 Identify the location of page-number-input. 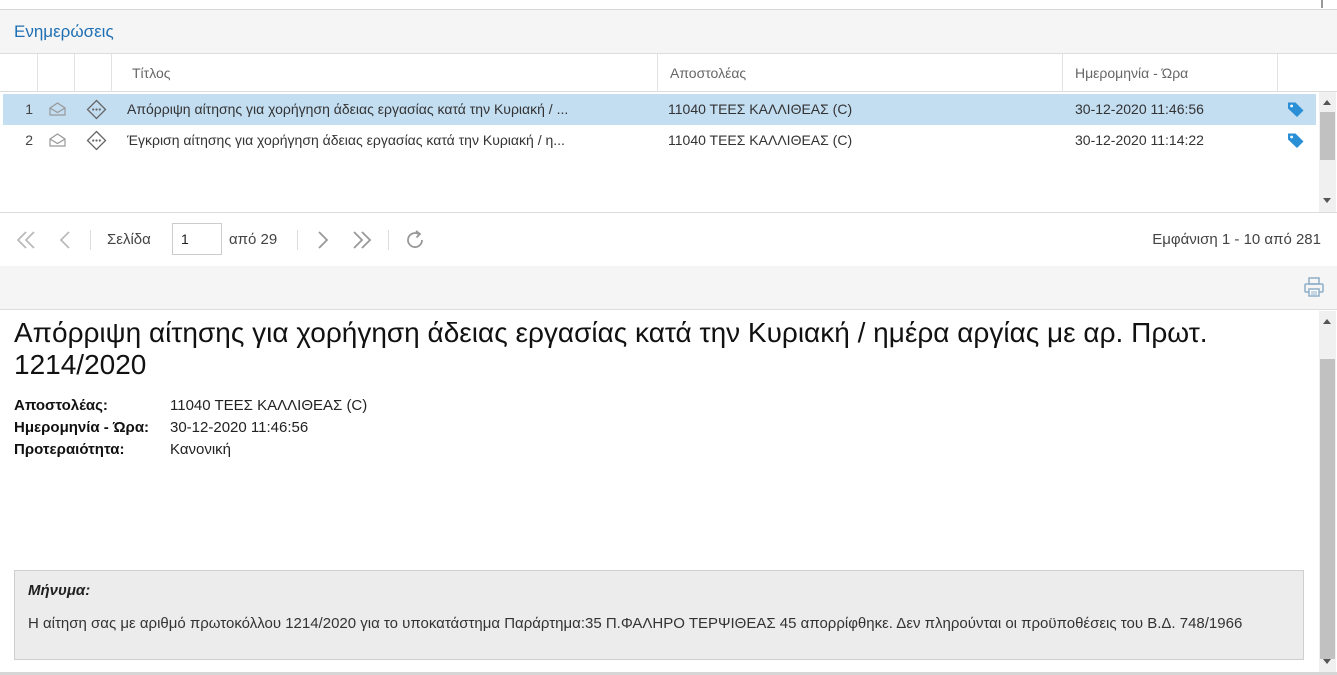
(197, 239).